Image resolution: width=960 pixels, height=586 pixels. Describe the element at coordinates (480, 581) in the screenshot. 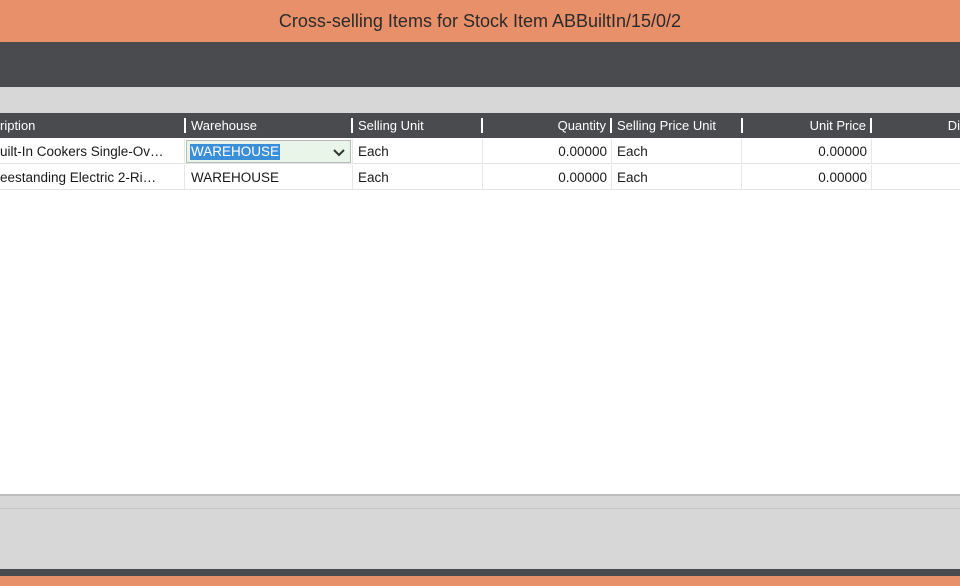

I see `window-bottom-border` at that location.